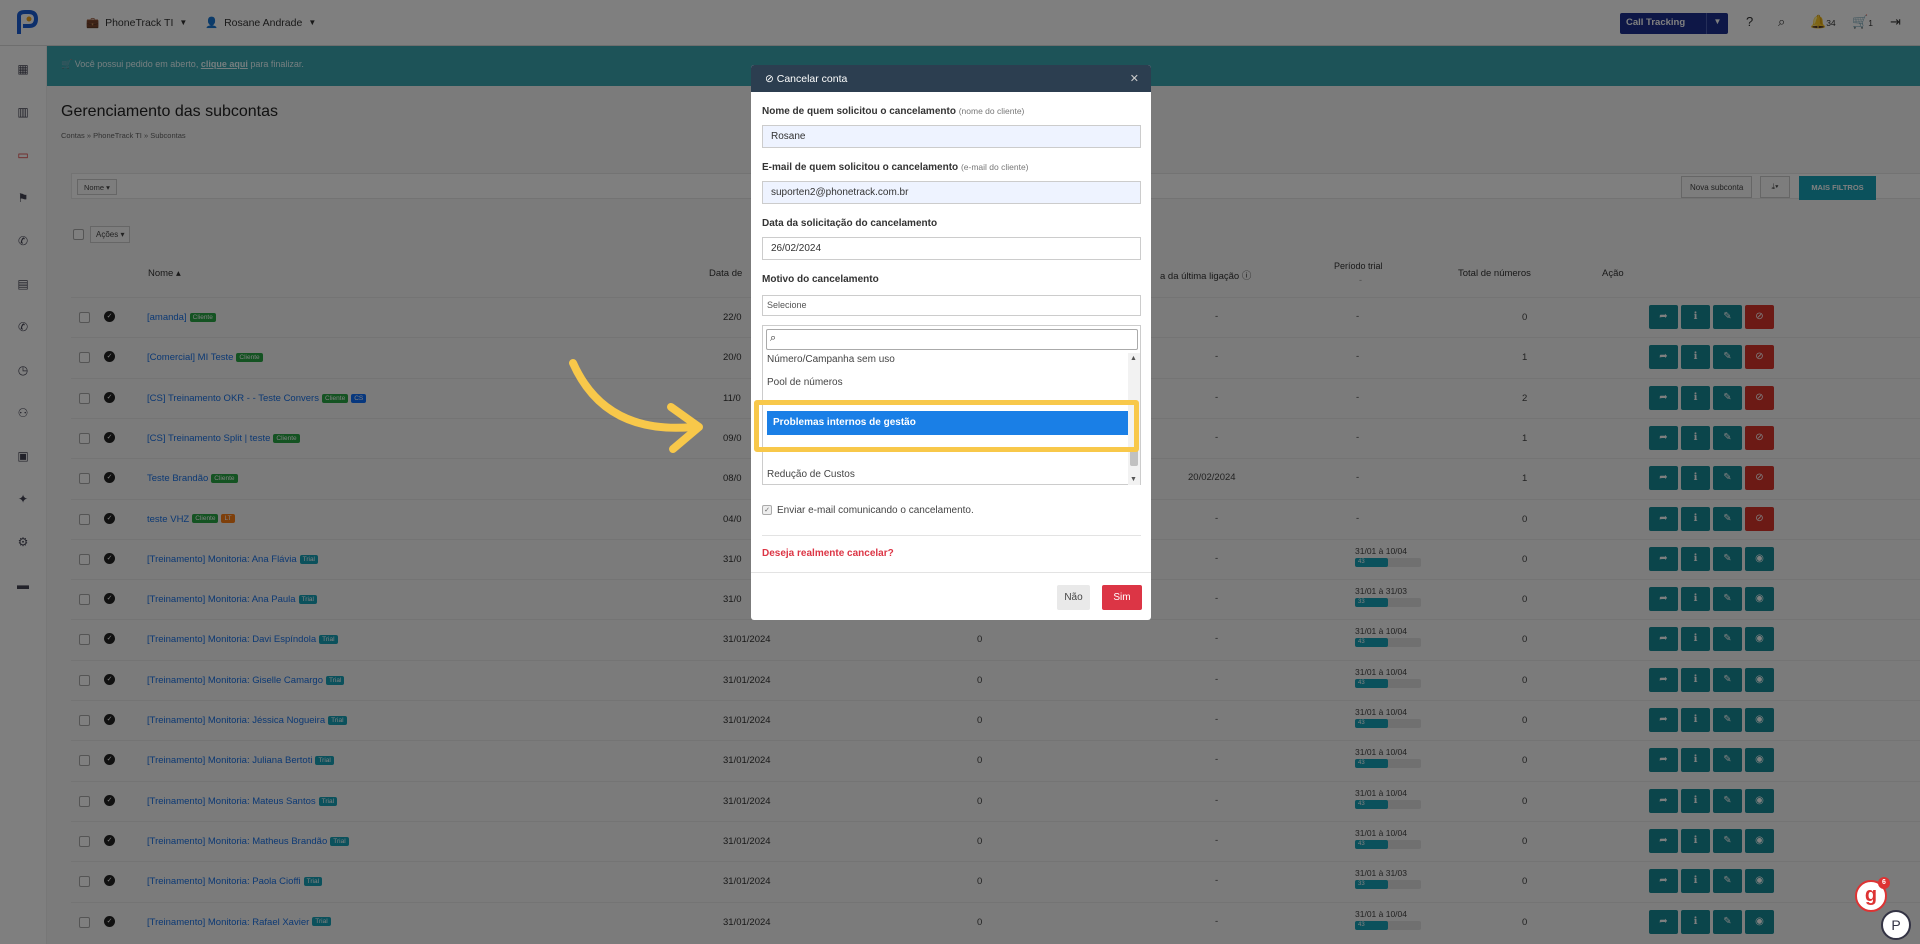 Image resolution: width=1920 pixels, height=944 pixels. Describe the element at coordinates (769, 79) in the screenshot. I see `ban-icon: ⊘` at that location.